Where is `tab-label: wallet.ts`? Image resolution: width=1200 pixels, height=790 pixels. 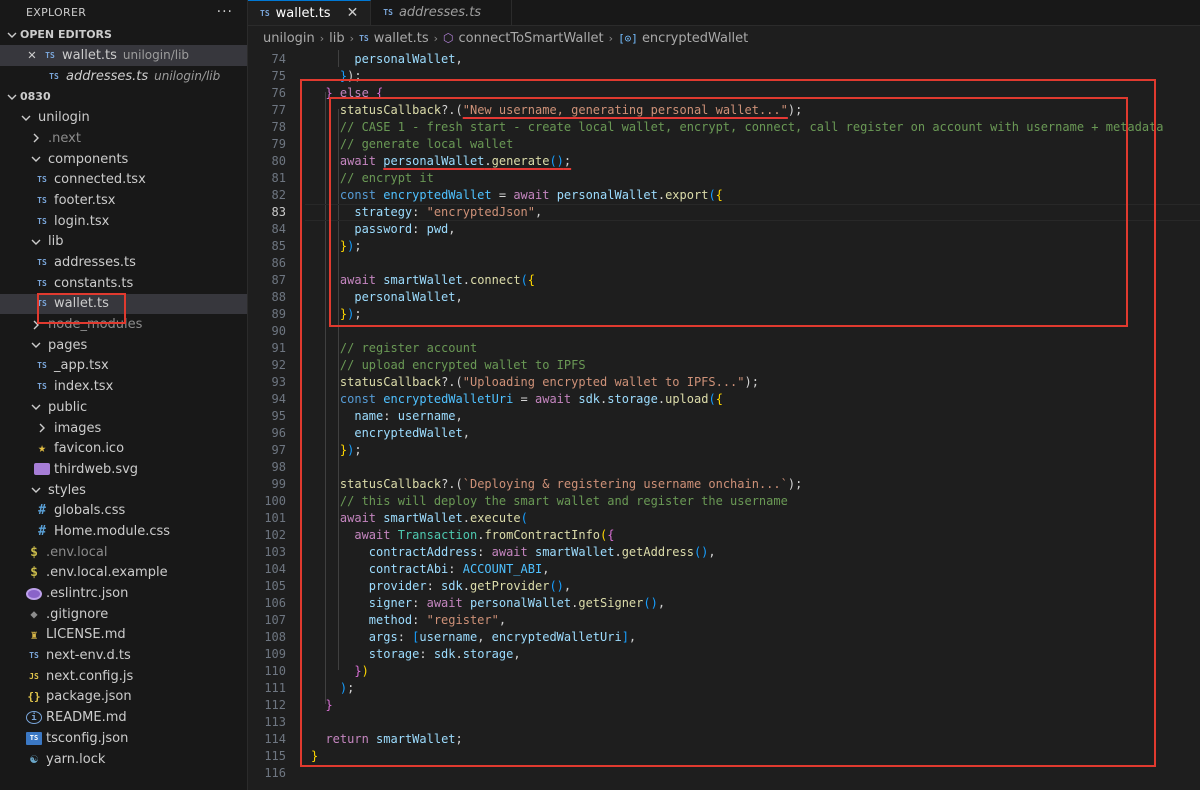
tab-label: wallet.ts is located at coordinates (303, 13).